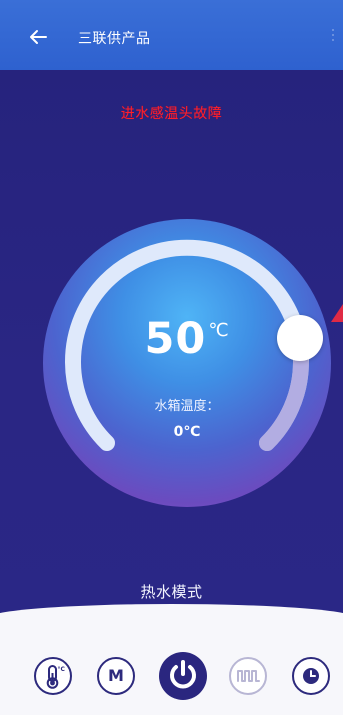 This screenshot has width=343, height=715. I want to click on more-vertical-icon, so click(333, 36).